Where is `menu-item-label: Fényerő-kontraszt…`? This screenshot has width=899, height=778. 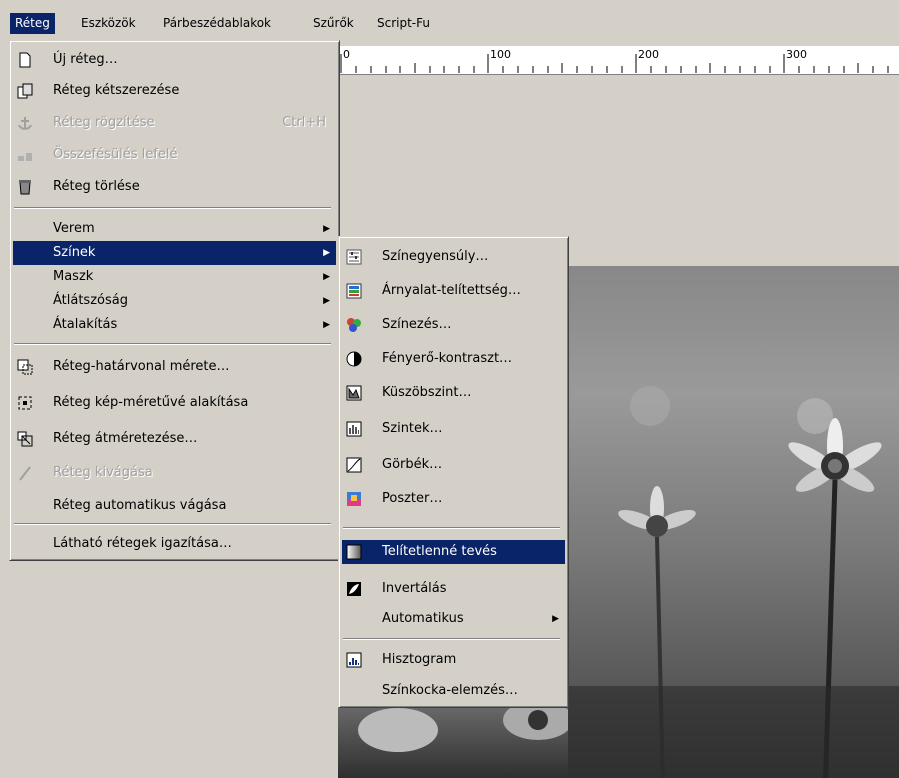 menu-item-label: Fényerő-kontraszt… is located at coordinates (447, 358).